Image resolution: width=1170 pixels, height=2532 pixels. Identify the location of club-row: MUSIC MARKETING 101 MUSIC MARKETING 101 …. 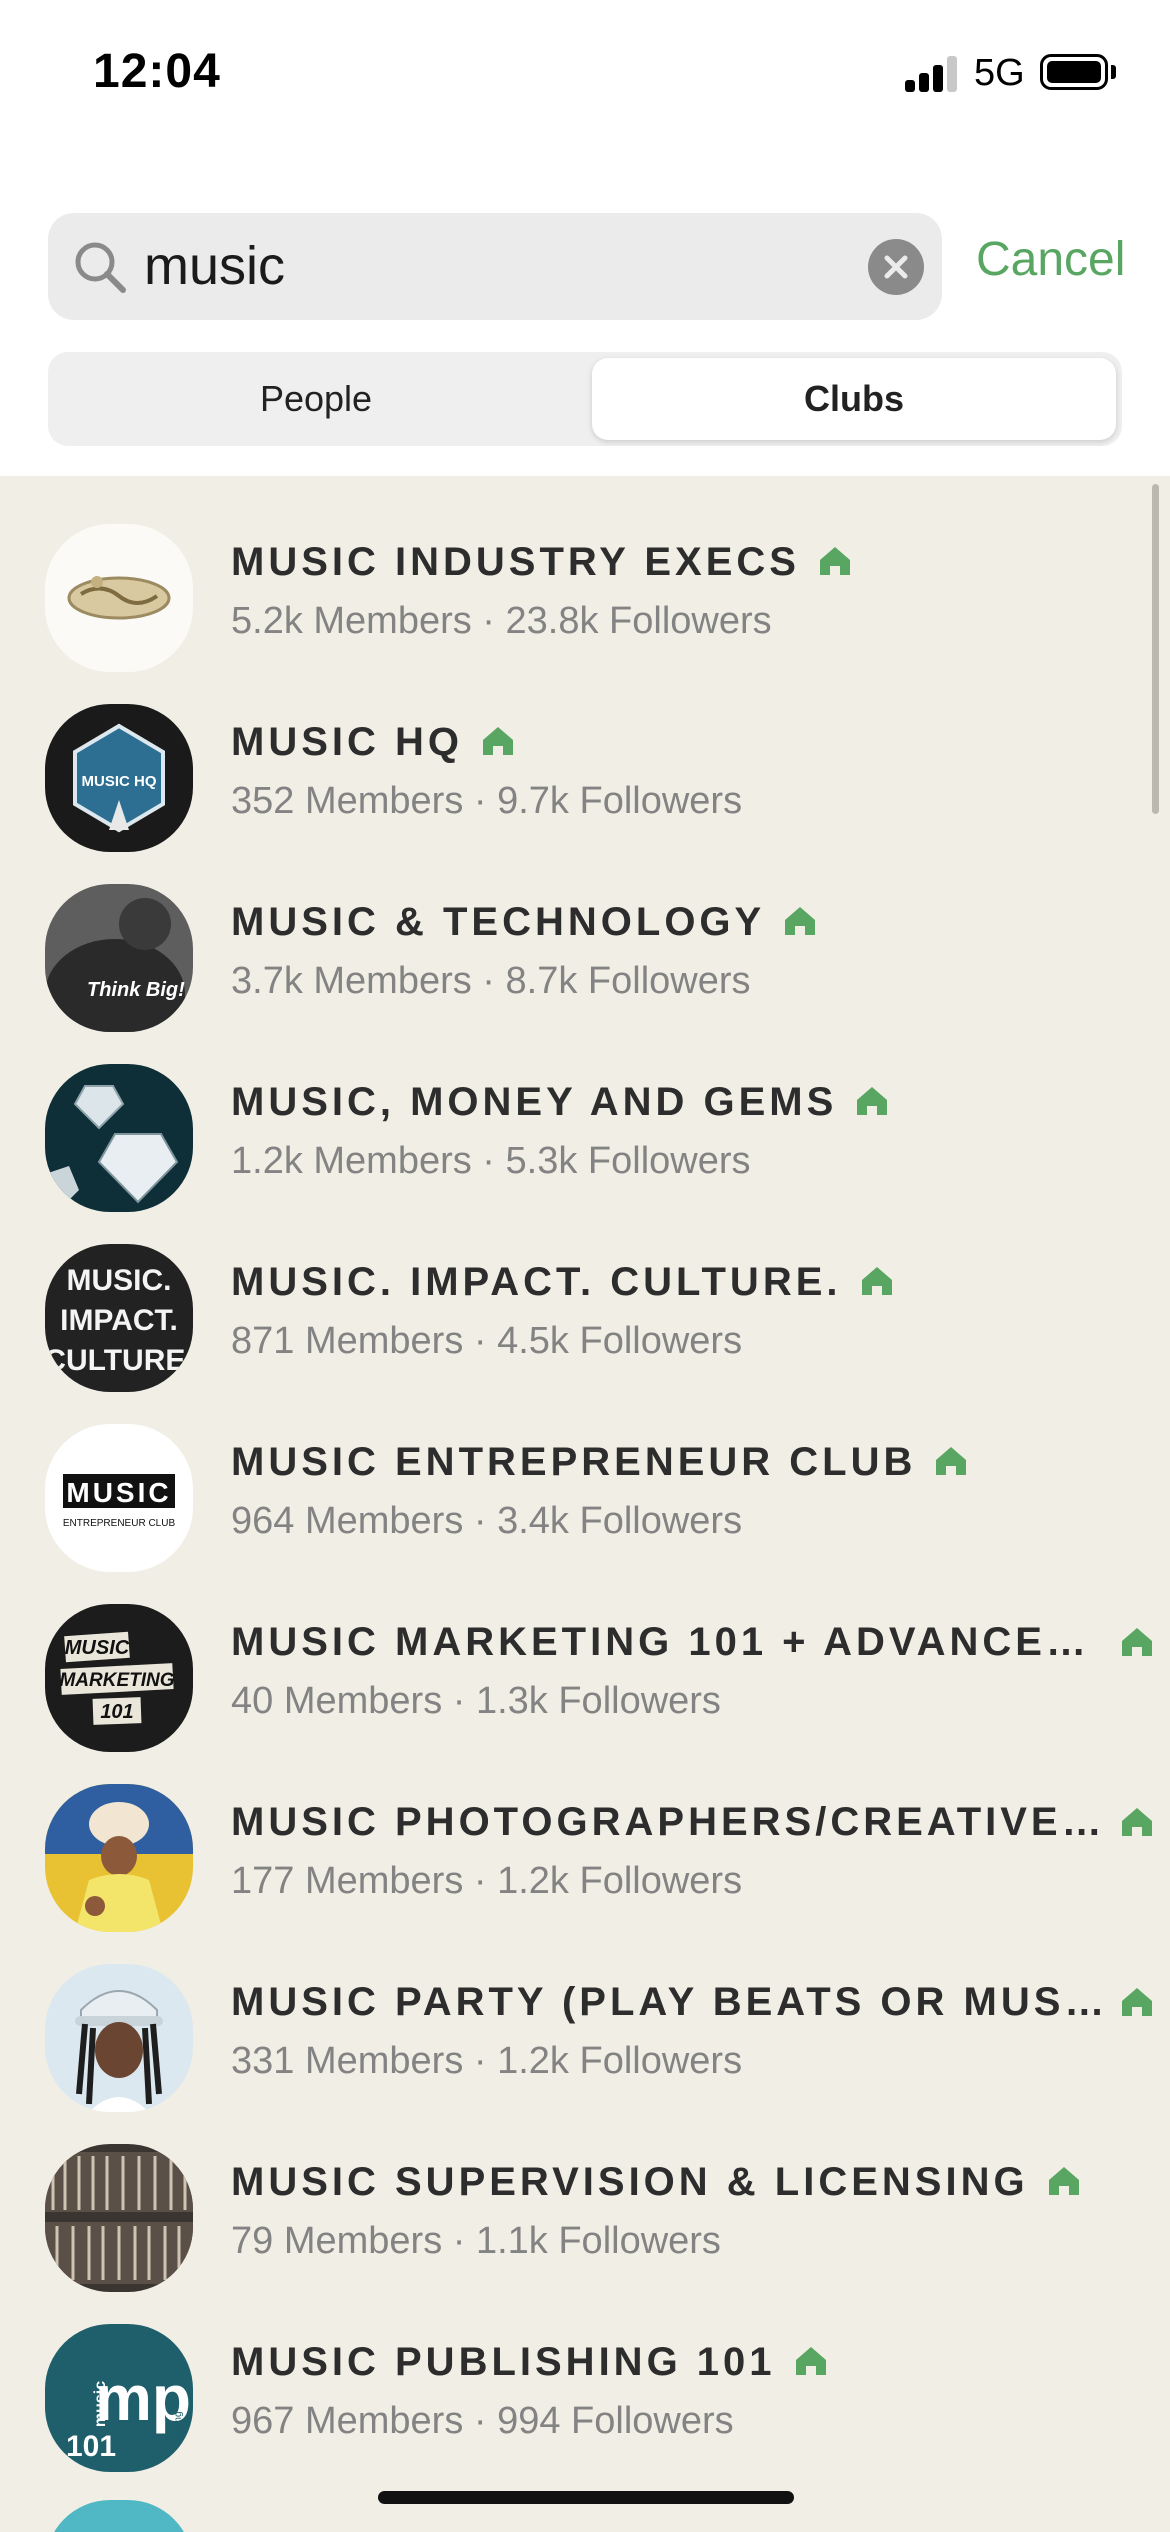
(585, 1654).